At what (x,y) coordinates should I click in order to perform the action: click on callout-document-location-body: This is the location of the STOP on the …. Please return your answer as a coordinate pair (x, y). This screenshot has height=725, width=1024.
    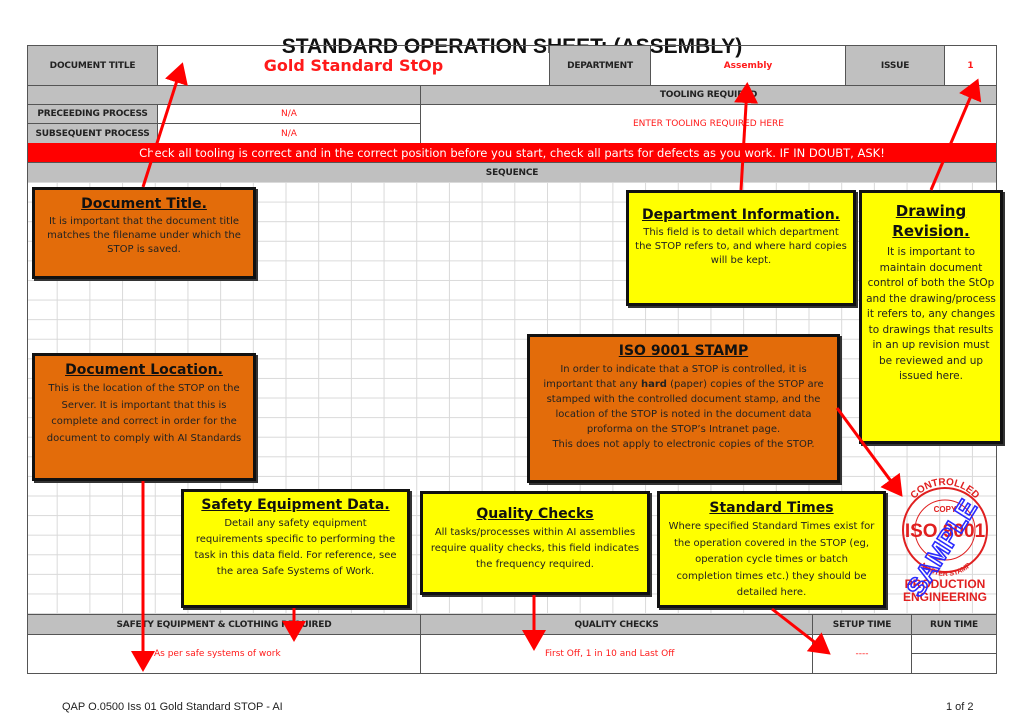
    Looking at the image, I should click on (144, 413).